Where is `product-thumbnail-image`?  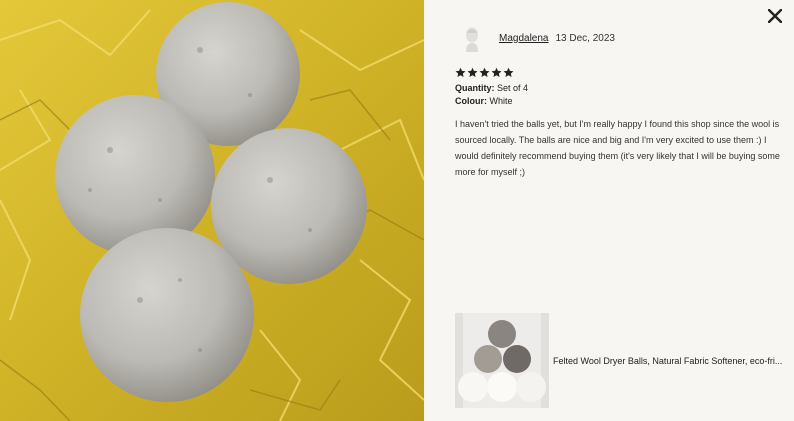
product-thumbnail-image is located at coordinates (502, 360).